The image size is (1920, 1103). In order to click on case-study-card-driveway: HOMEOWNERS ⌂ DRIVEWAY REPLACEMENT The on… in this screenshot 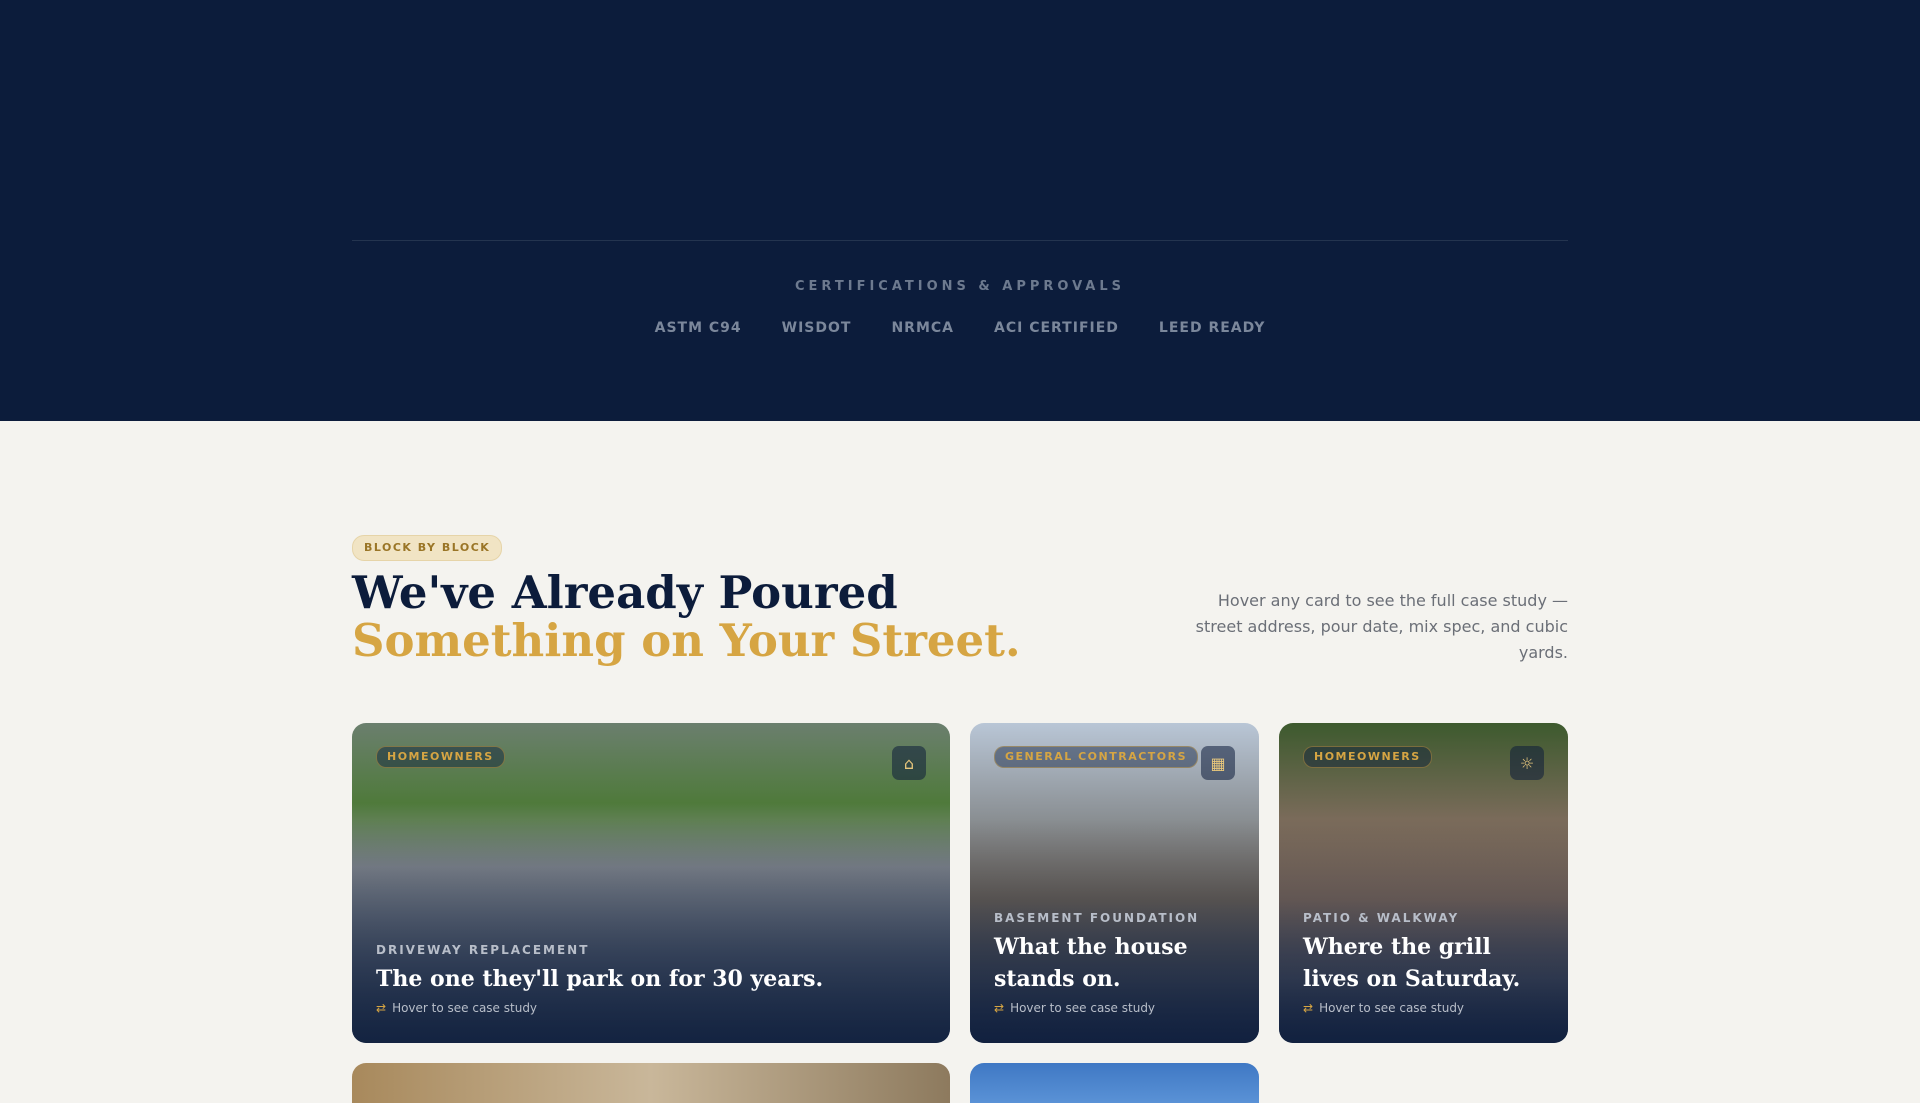, I will do `click(651, 883)`.